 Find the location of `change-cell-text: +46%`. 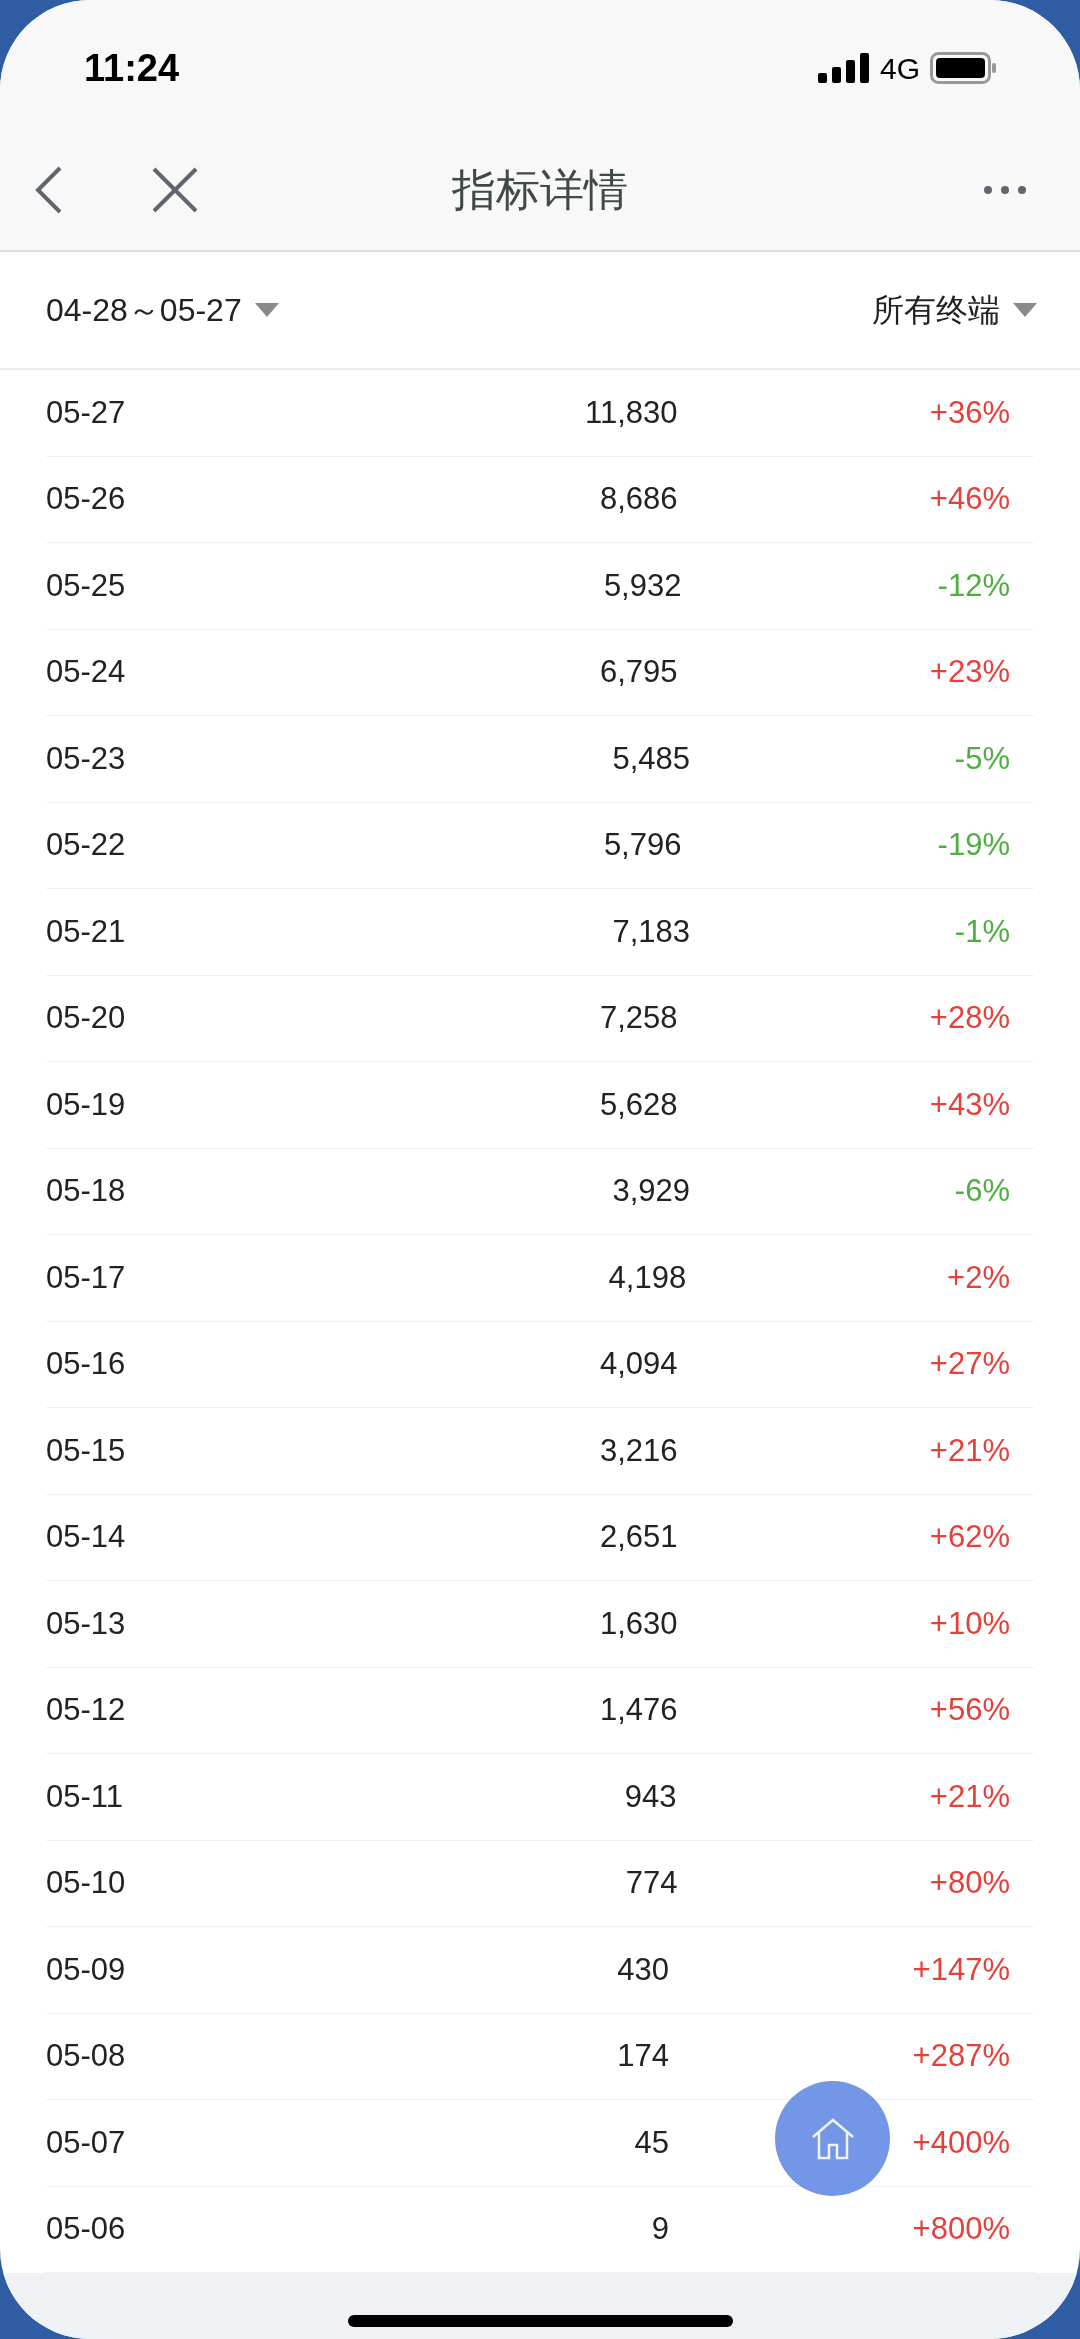

change-cell-text: +46% is located at coordinates (969, 499).